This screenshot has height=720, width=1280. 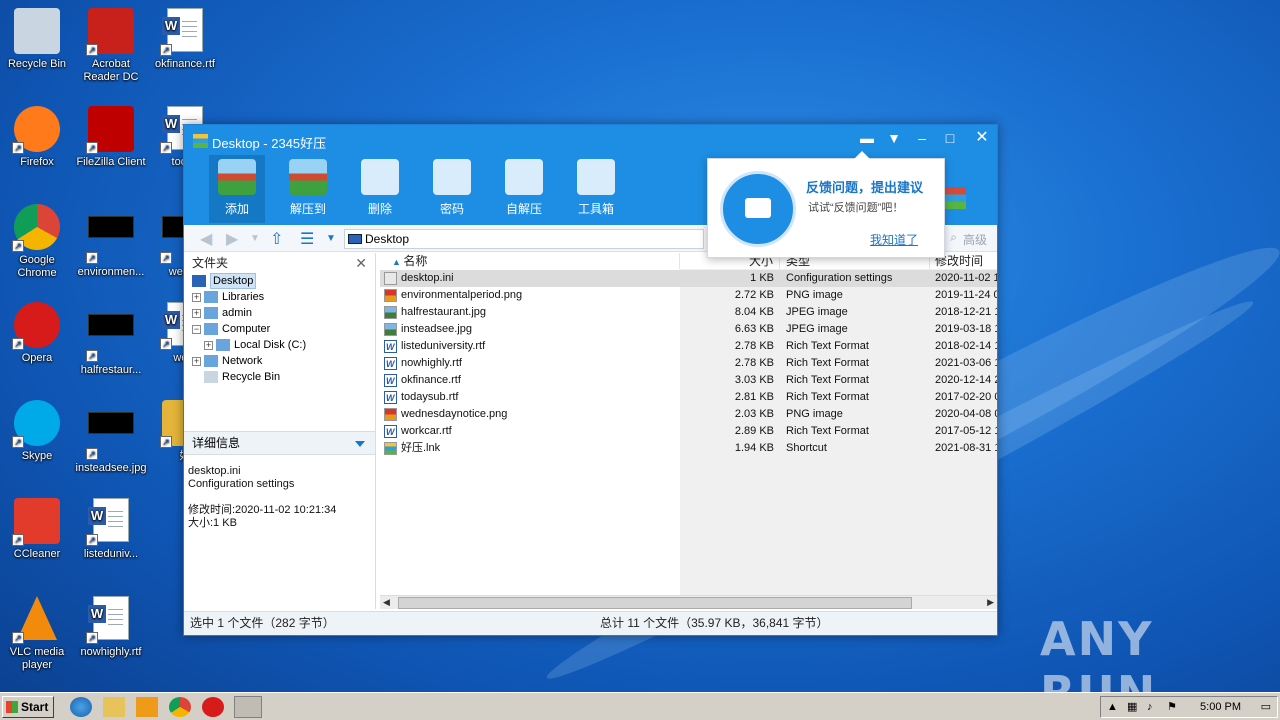 I want to click on scroll-right-icon: ▶, so click(x=990, y=602).